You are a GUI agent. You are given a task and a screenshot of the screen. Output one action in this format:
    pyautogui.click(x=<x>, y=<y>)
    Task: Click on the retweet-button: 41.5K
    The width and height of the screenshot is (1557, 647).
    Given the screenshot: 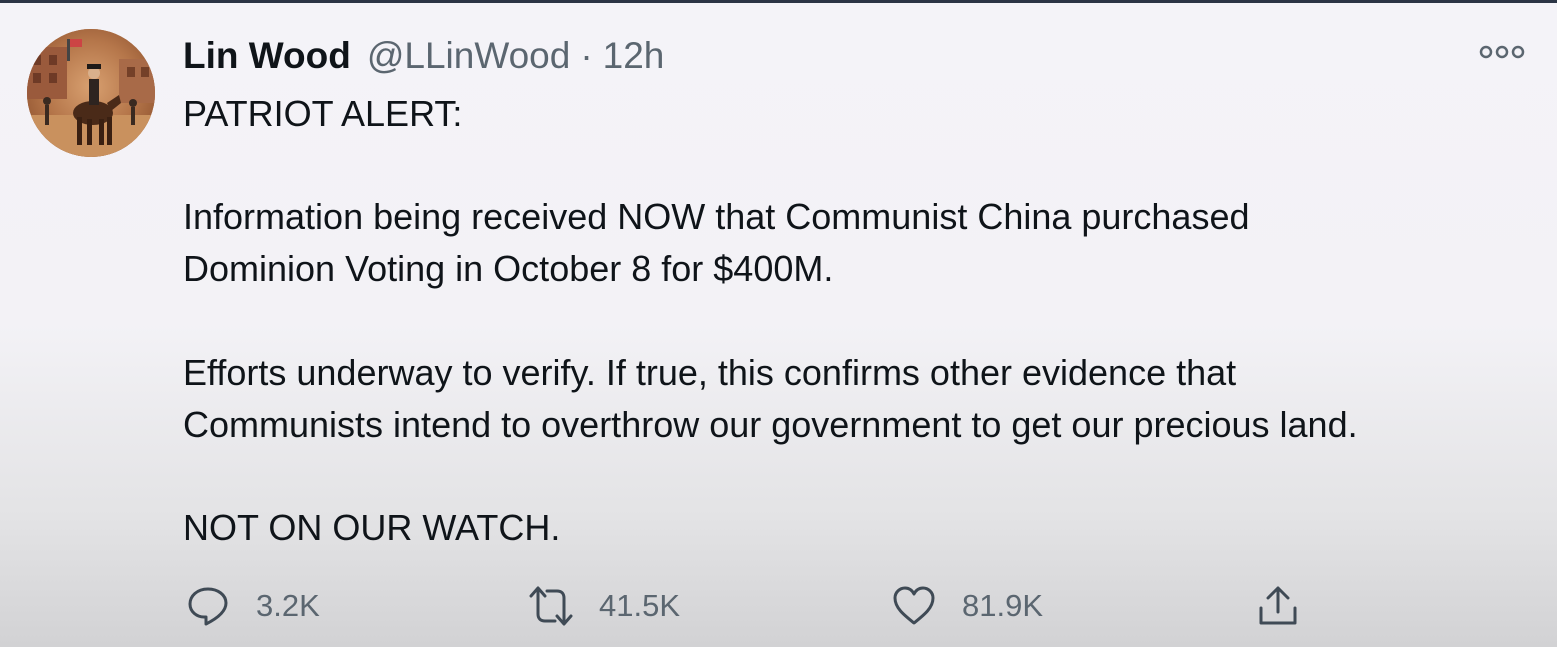 What is the action you would take?
    pyautogui.click(x=604, y=606)
    